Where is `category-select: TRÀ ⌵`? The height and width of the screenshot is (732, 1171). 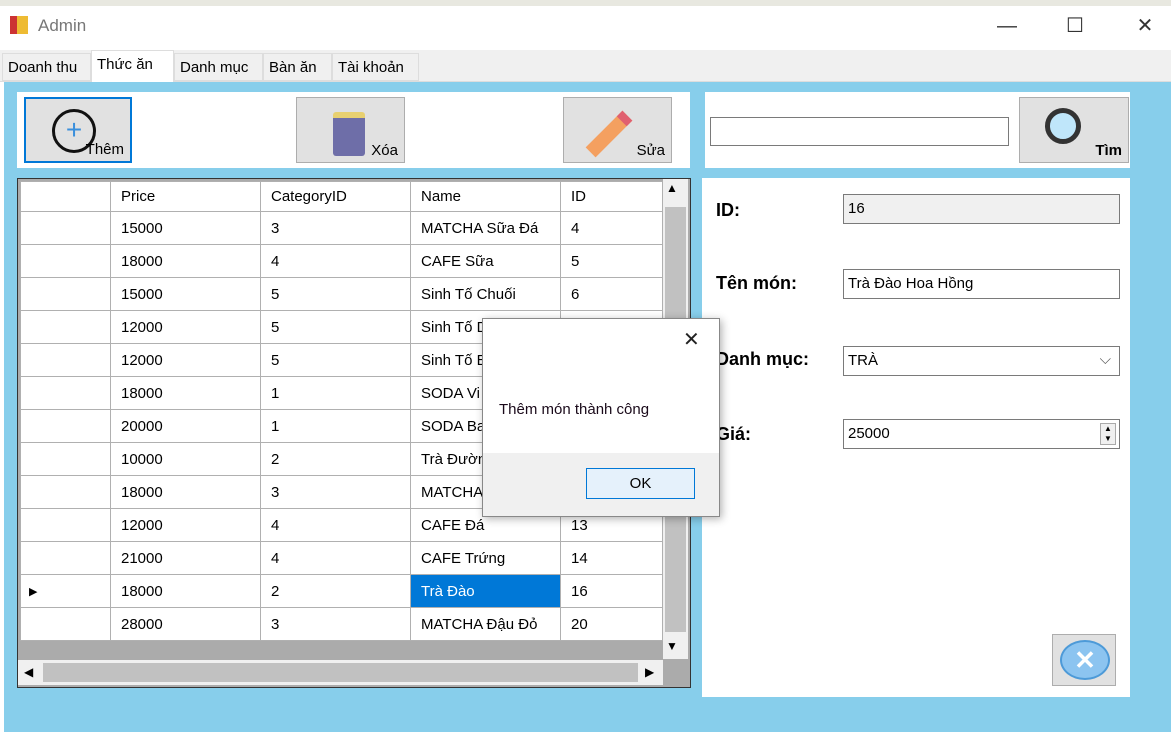
category-select: TRÀ ⌵ is located at coordinates (981, 361).